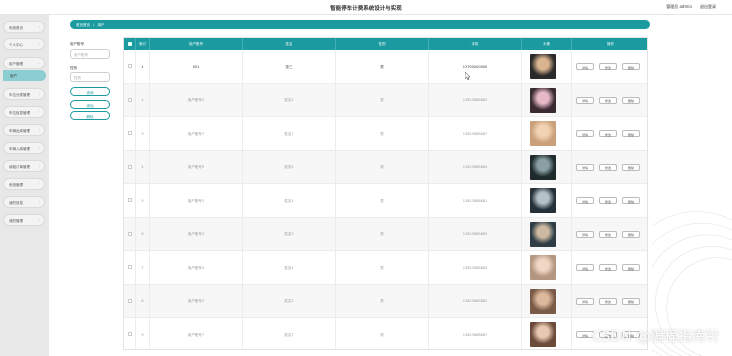 Image resolution: width=732 pixels, height=356 pixels. What do you see at coordinates (475, 100) in the screenshot?
I see `cell-phone: 13823888882` at bounding box center [475, 100].